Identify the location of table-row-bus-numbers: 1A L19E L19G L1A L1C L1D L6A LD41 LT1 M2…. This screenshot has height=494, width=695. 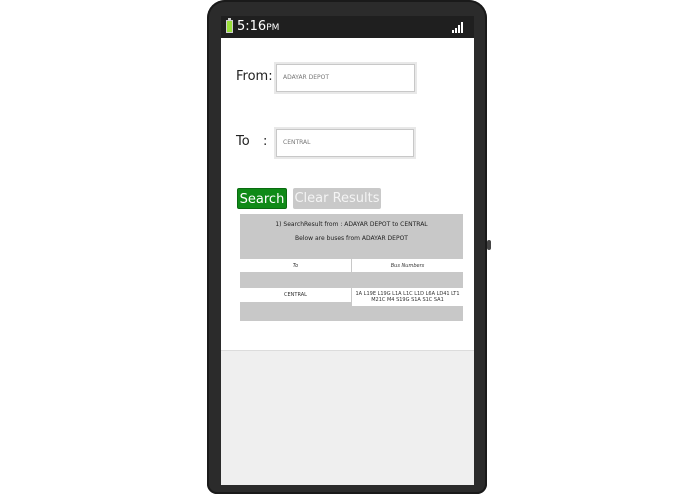
(407, 297).